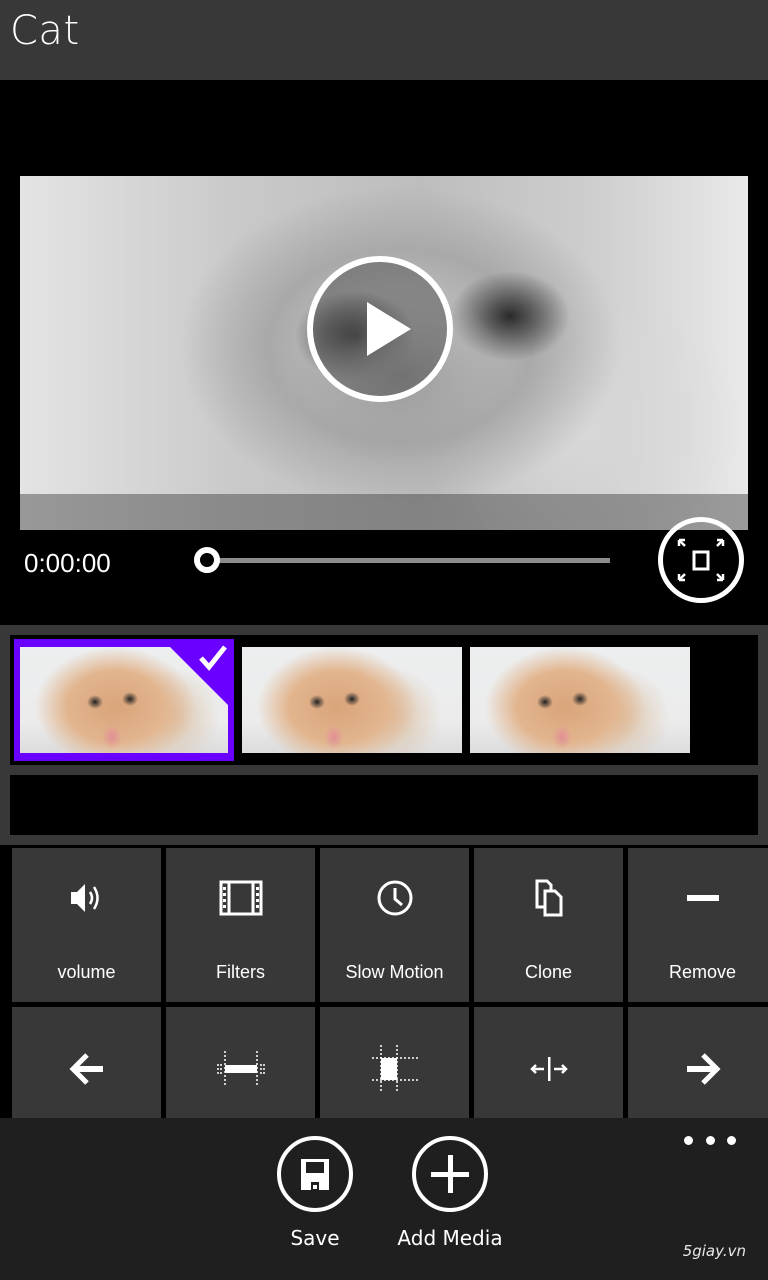 This screenshot has height=1280, width=768. I want to click on add-media-label: Add Media, so click(450, 1238).